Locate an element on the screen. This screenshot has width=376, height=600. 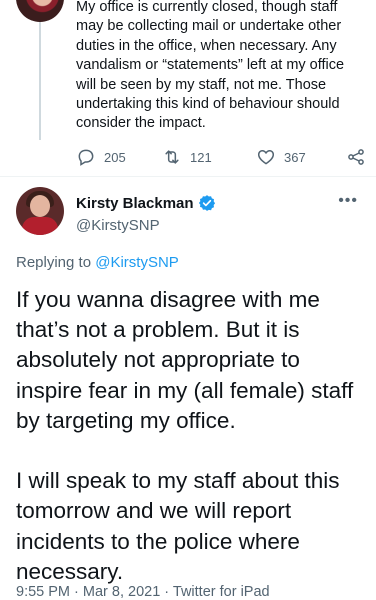
verified-badge-icon is located at coordinates (207, 203).